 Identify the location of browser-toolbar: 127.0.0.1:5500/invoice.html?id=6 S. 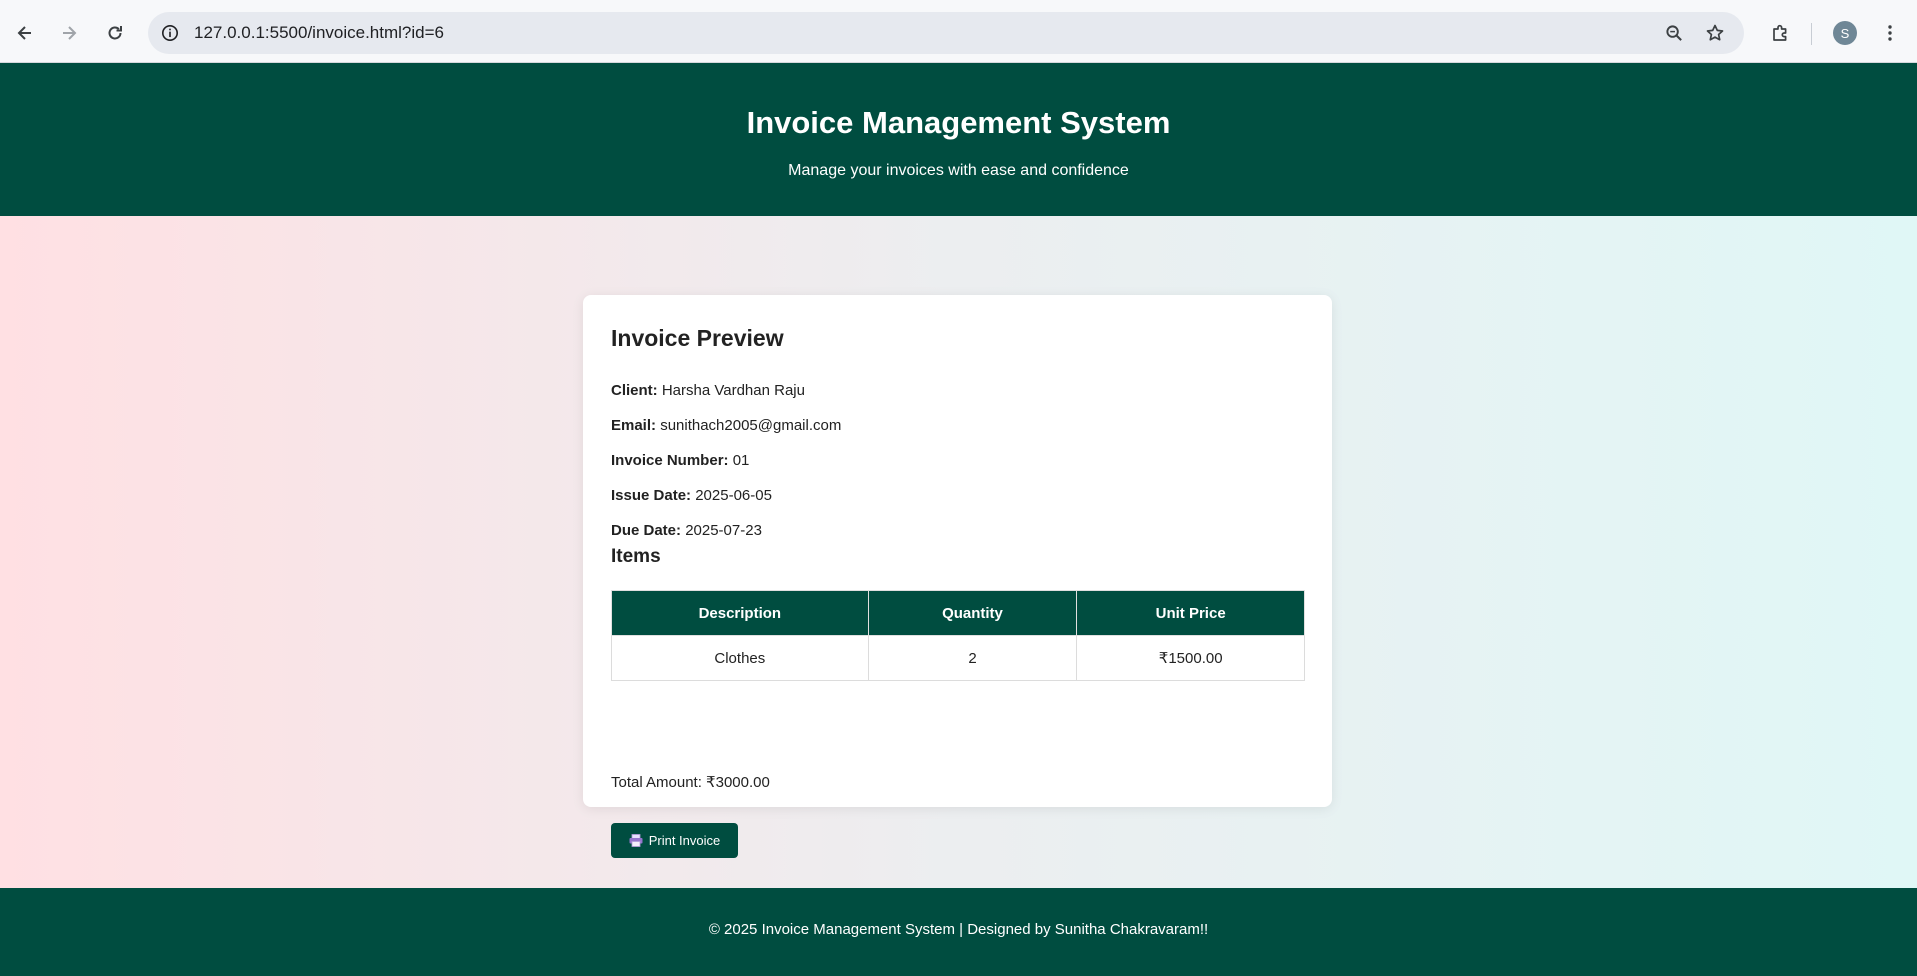
(958, 31).